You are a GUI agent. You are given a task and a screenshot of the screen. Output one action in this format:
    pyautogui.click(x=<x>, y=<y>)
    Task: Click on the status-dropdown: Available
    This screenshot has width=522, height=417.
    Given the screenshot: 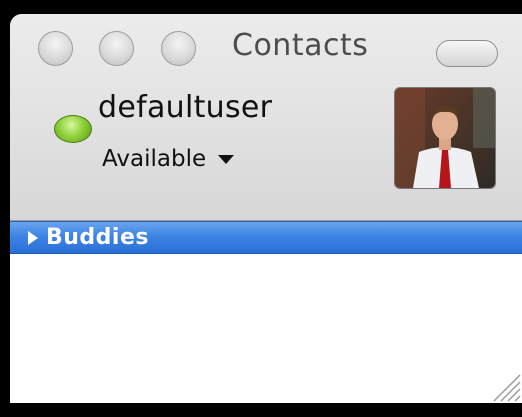 What is the action you would take?
    pyautogui.click(x=168, y=159)
    